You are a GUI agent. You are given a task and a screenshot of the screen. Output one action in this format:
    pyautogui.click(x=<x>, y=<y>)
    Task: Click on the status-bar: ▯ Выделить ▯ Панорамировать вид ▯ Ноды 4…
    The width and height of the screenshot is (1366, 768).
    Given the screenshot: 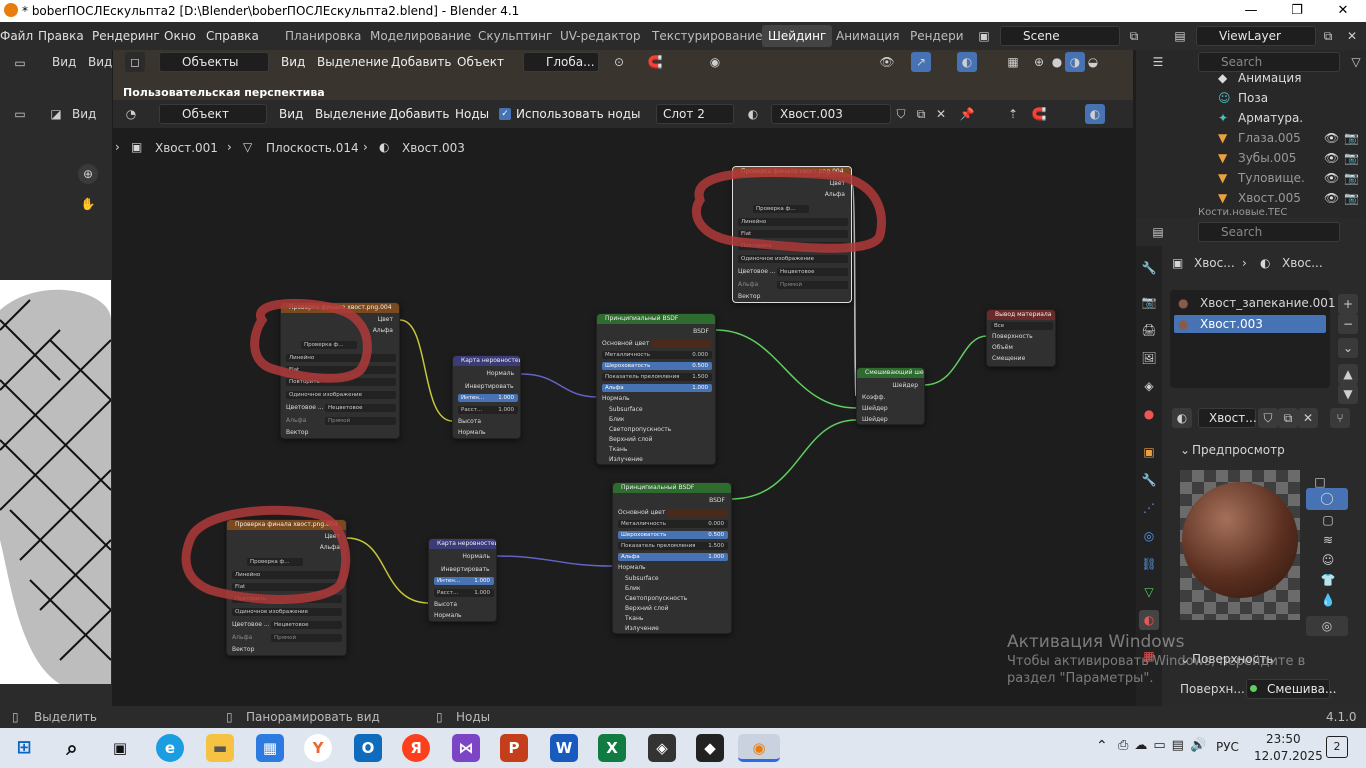 What is the action you would take?
    pyautogui.click(x=683, y=717)
    